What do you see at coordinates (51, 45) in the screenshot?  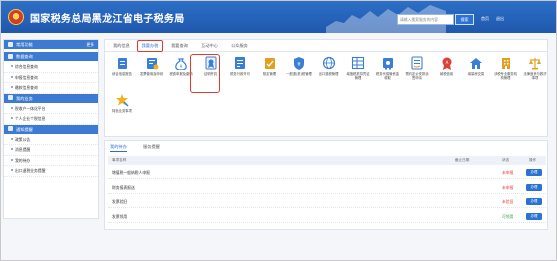 I see `sidebar-section-common: 常用功能 更多` at bounding box center [51, 45].